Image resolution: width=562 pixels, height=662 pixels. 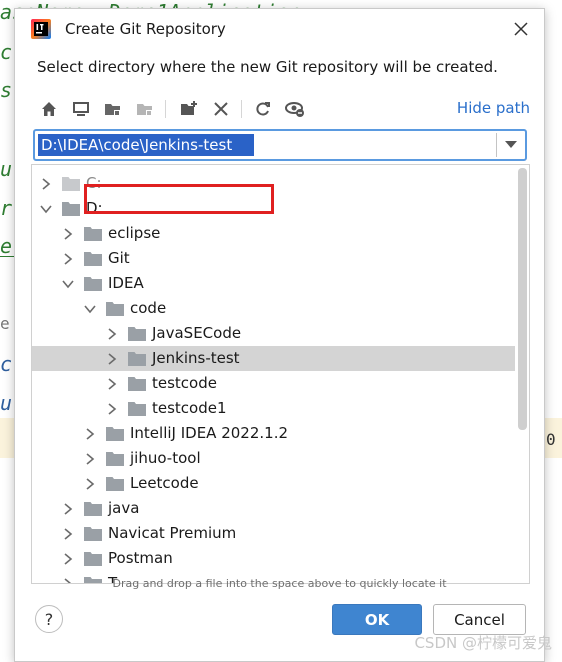 What do you see at coordinates (522, 299) in the screenshot?
I see `tree-scrollbar` at bounding box center [522, 299].